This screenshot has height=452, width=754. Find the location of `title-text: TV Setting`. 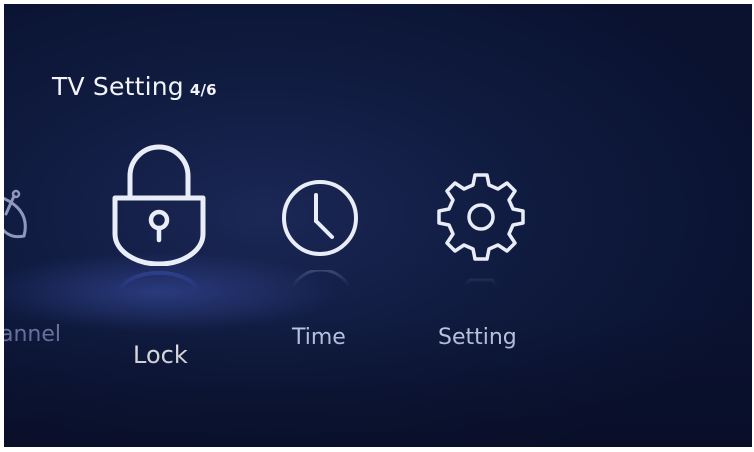

title-text: TV Setting is located at coordinates (118, 86).